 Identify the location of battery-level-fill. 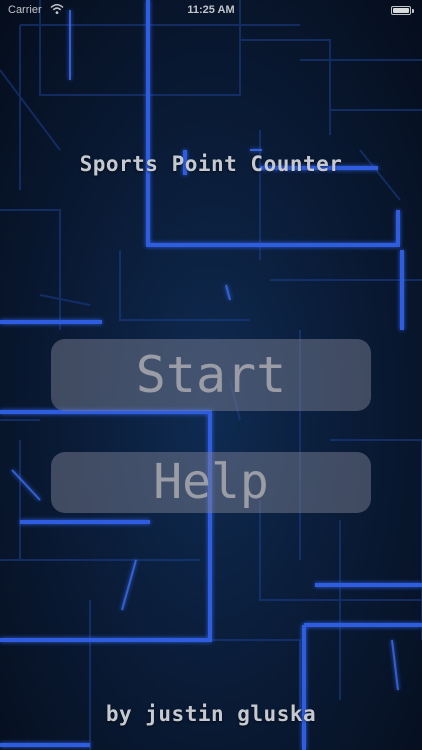
(401, 10).